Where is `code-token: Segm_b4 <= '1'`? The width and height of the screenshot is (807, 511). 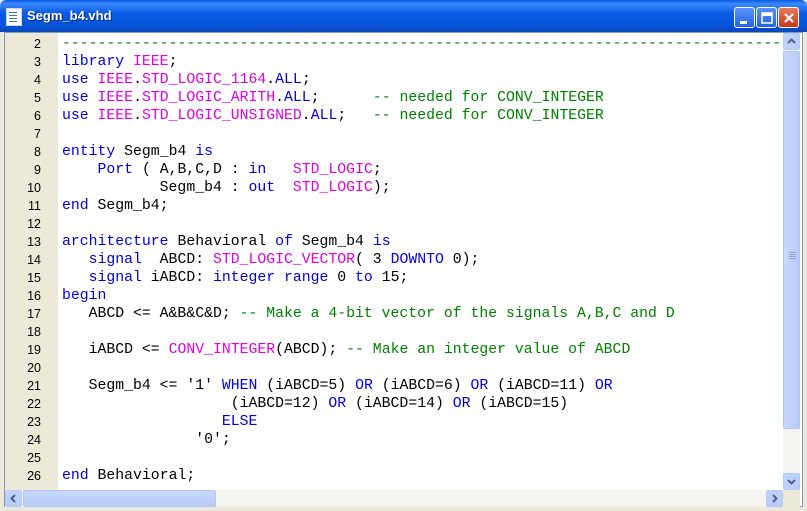
code-token: Segm_b4 <= '1' is located at coordinates (142, 386).